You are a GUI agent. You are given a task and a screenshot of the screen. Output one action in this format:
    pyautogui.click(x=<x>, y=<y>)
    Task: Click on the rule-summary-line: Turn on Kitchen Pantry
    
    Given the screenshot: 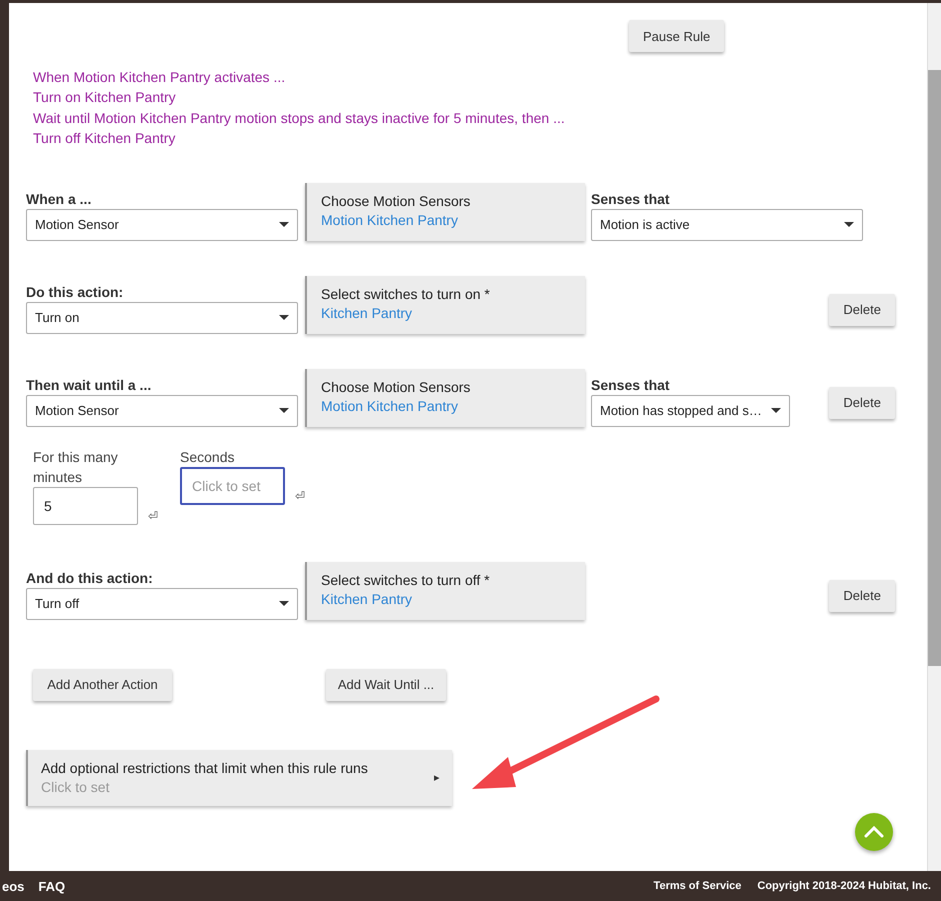 What is the action you would take?
    pyautogui.click(x=105, y=98)
    